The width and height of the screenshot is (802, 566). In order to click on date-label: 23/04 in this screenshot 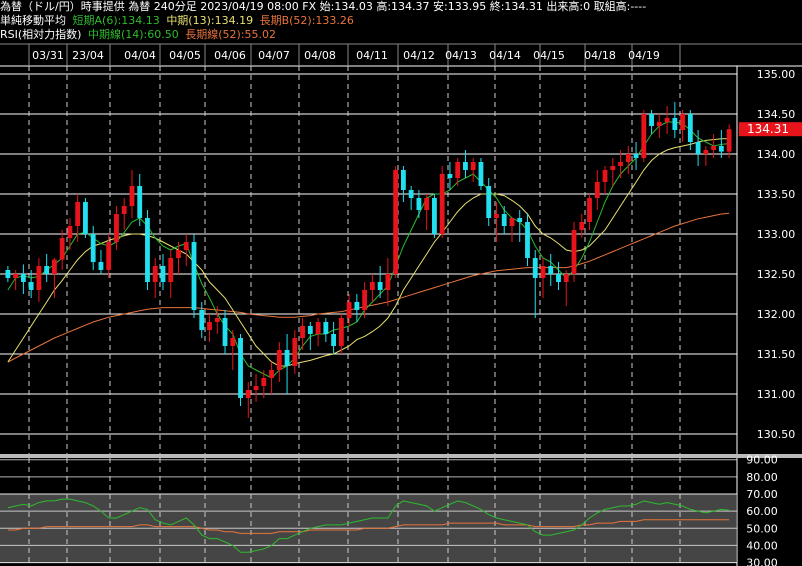, I will do `click(88, 55)`.